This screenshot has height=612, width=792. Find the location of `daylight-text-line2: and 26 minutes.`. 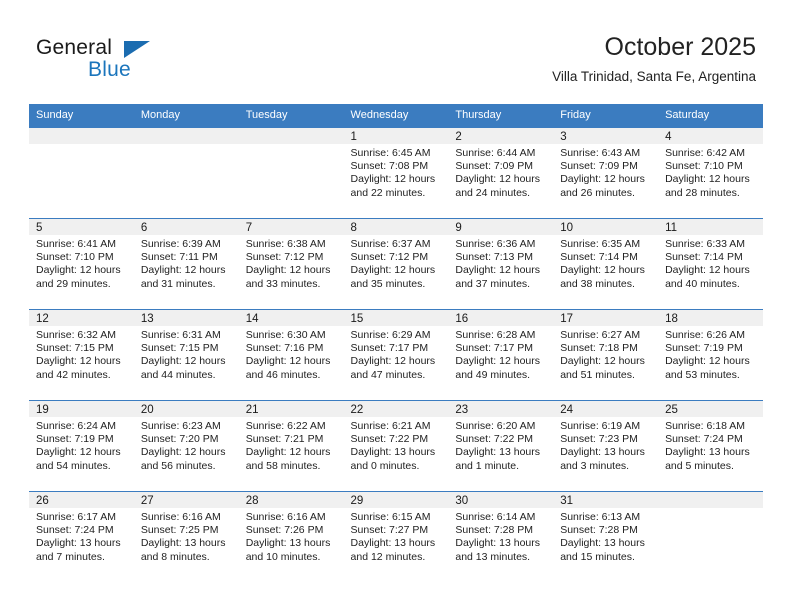

daylight-text-line2: and 26 minutes. is located at coordinates (597, 192).